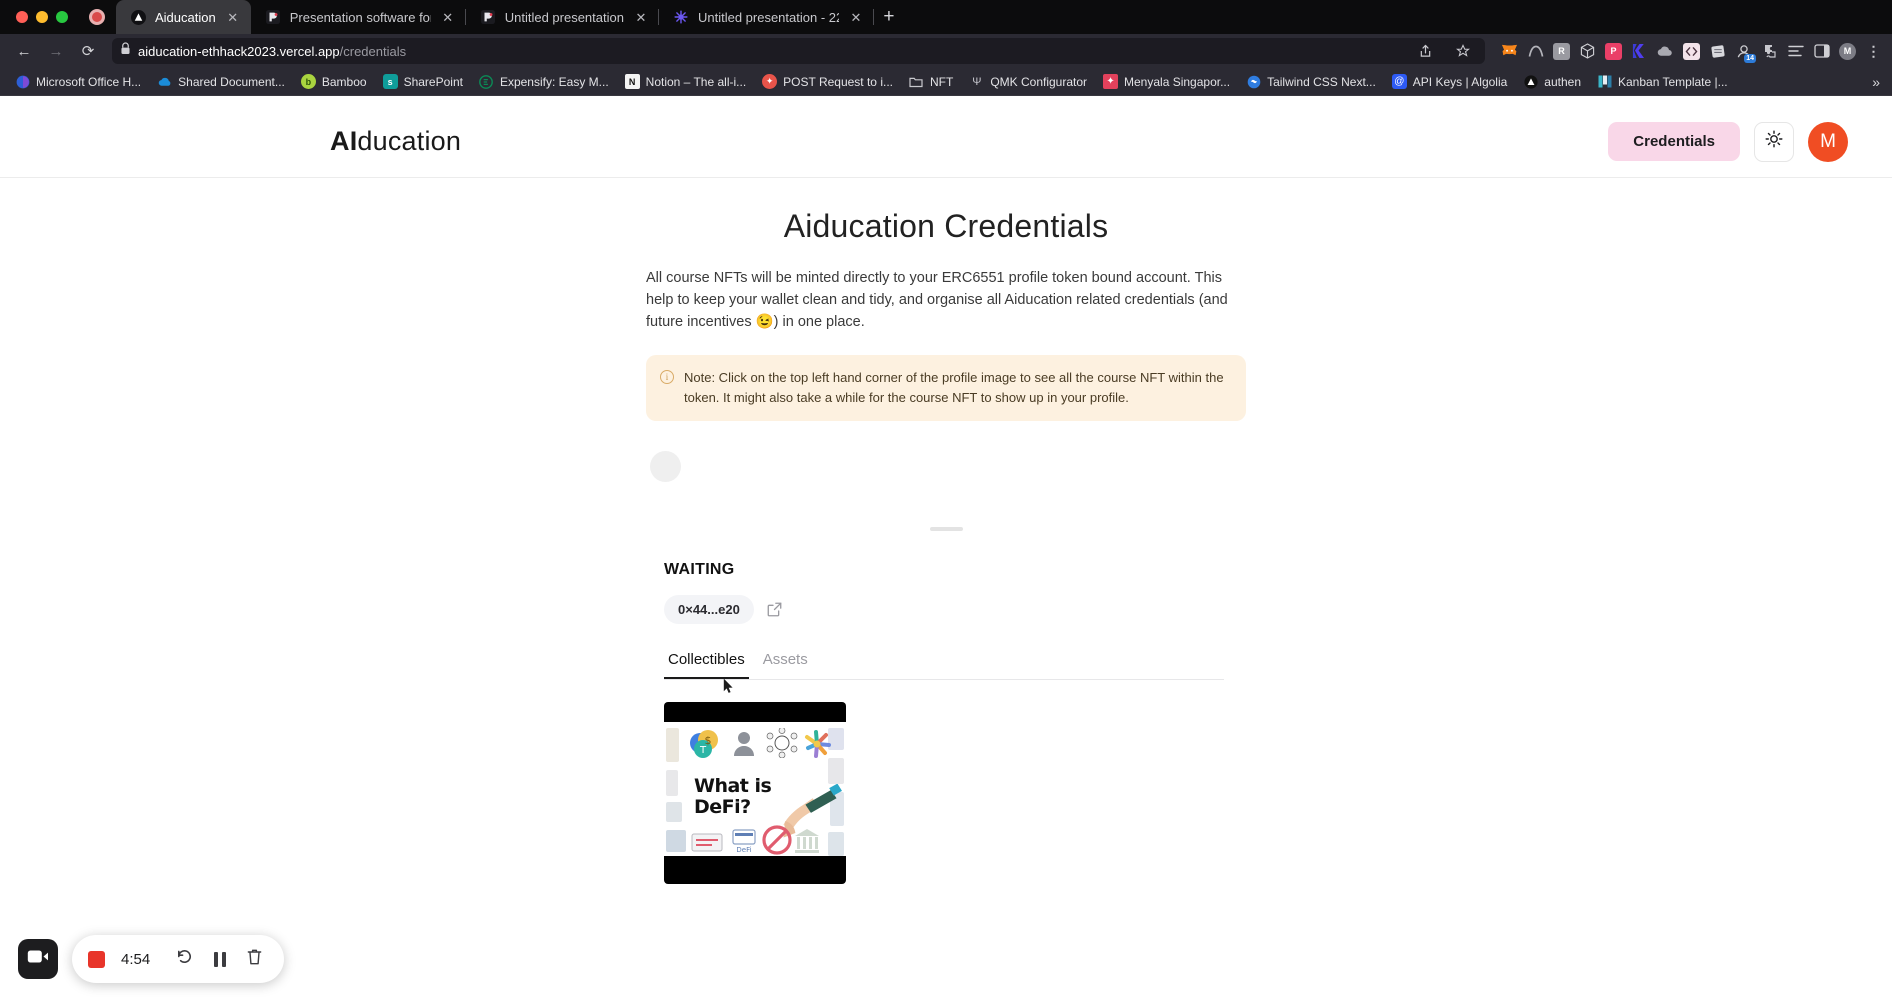 Image resolution: width=1892 pixels, height=1003 pixels. What do you see at coordinates (856, 17) in the screenshot?
I see `browser-tab-3-close-icon: ✕` at bounding box center [856, 17].